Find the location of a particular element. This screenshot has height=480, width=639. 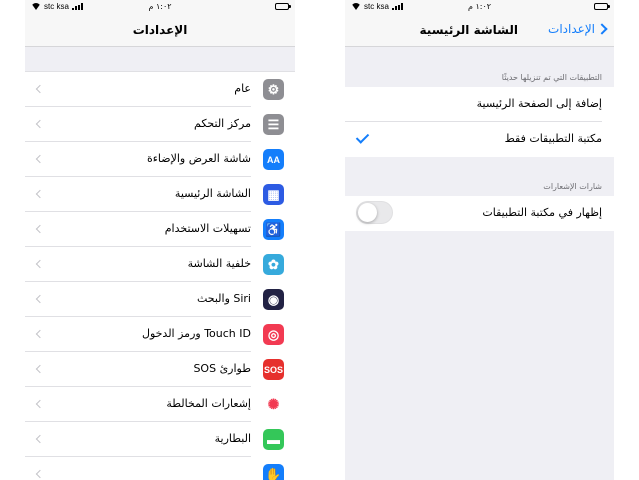

option-add-to-home-screen: إضافة إلى الصفحة الرئيسية is located at coordinates (479, 104).